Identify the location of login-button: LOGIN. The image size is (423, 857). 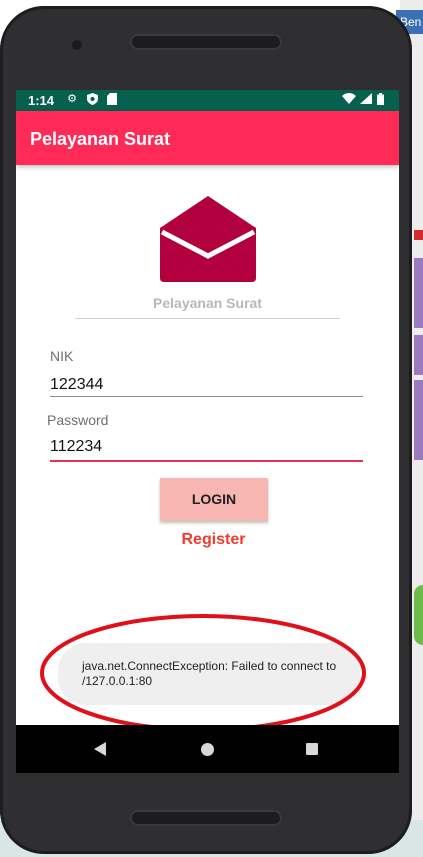
(214, 499).